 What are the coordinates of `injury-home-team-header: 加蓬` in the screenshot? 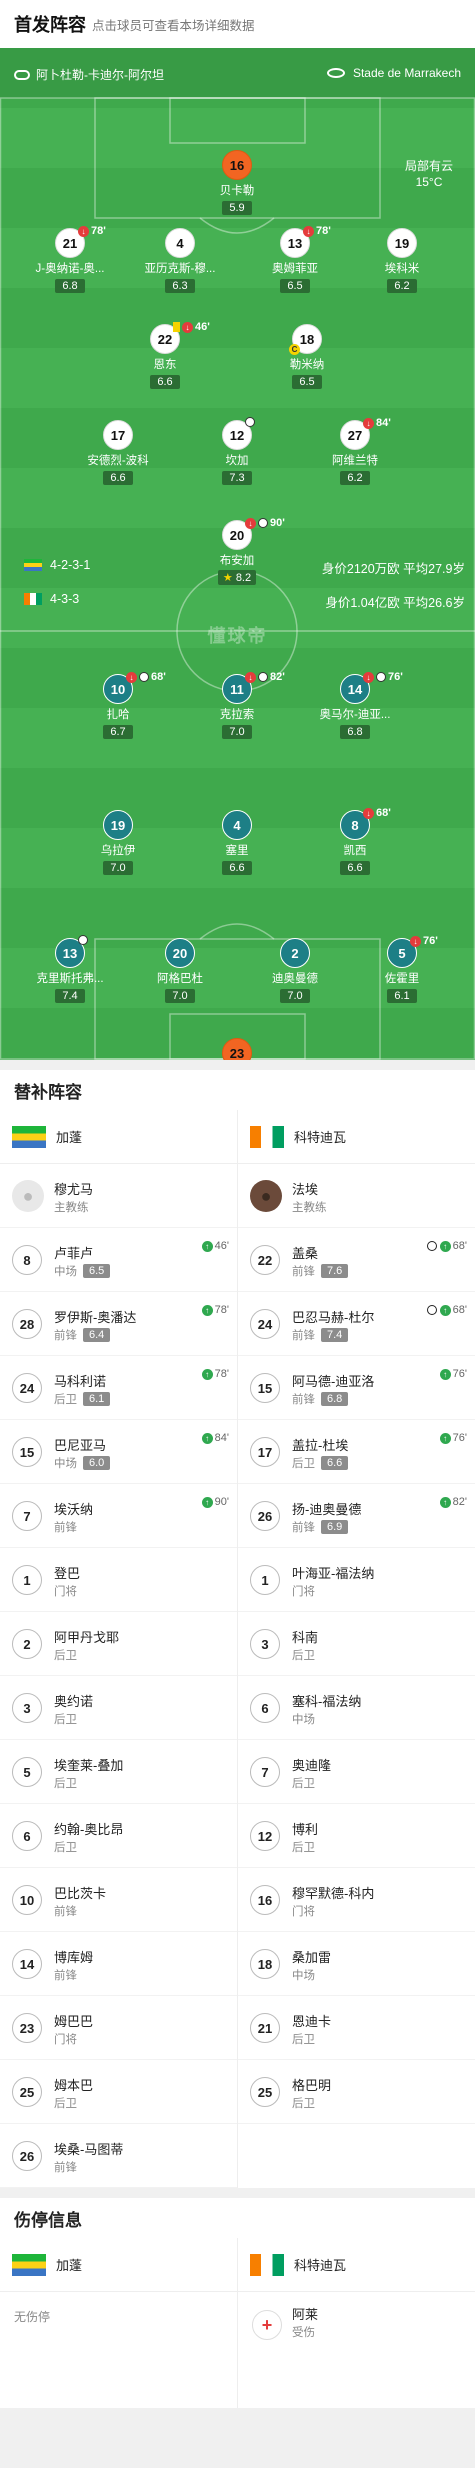 It's located at (118, 2265).